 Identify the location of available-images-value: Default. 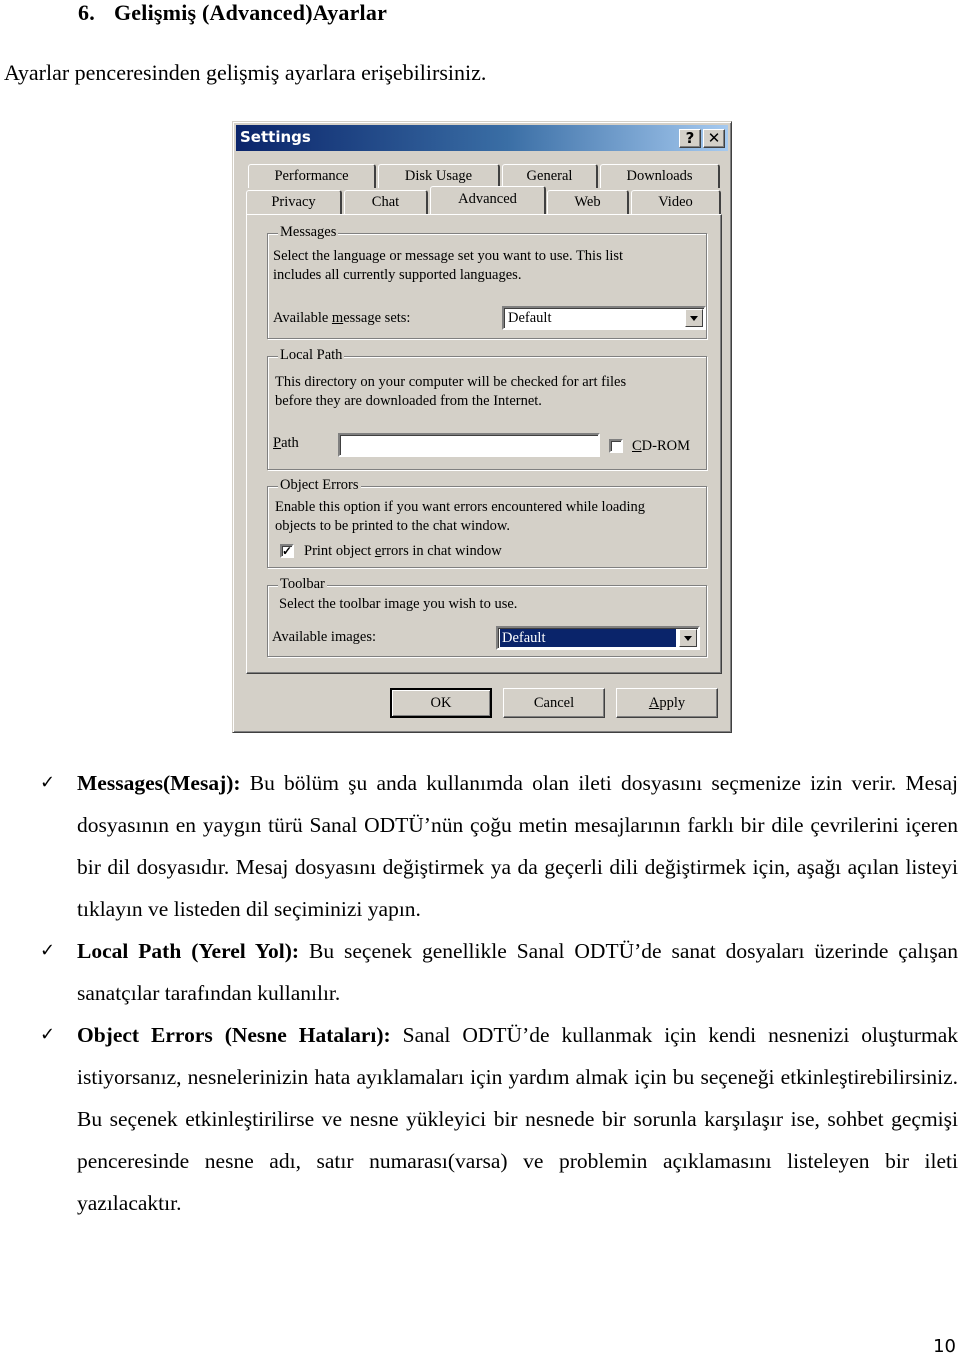
(588, 638).